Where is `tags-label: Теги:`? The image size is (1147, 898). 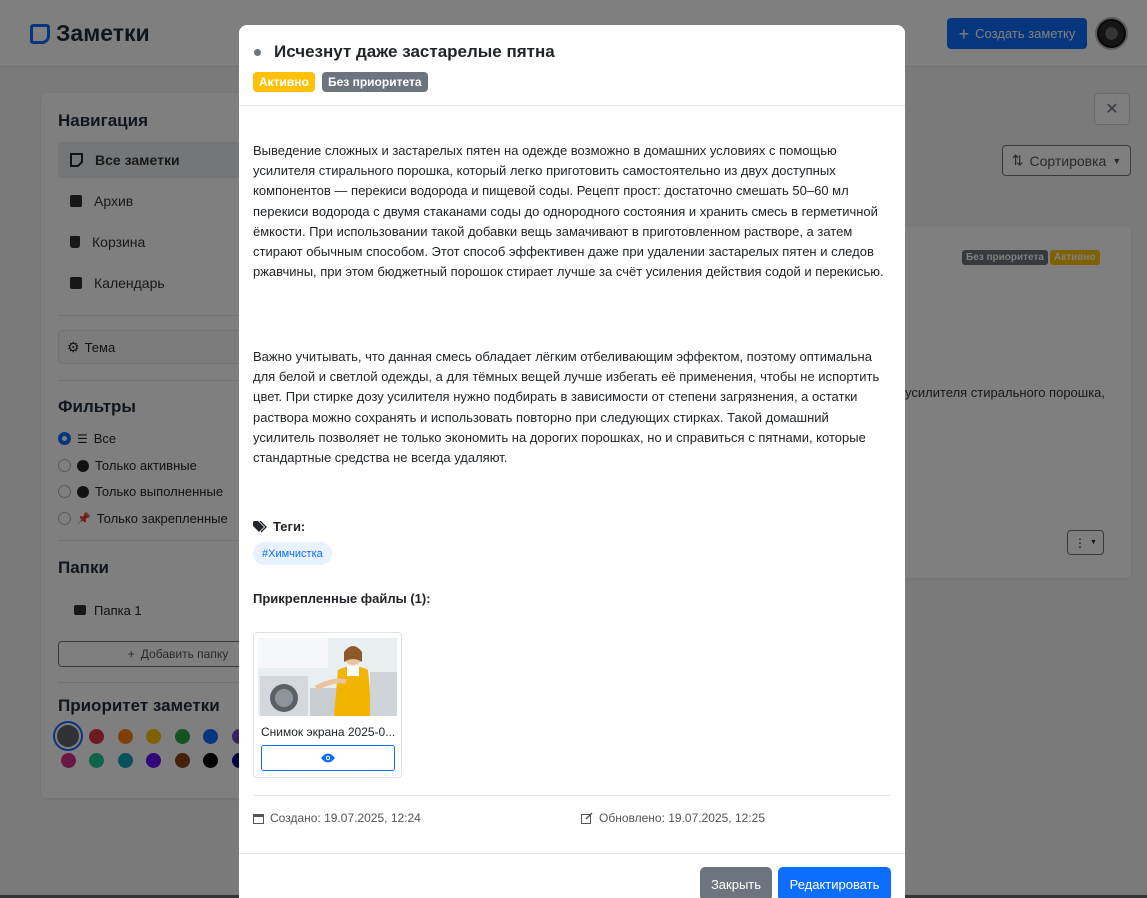
tags-label: Теги: is located at coordinates (289, 526).